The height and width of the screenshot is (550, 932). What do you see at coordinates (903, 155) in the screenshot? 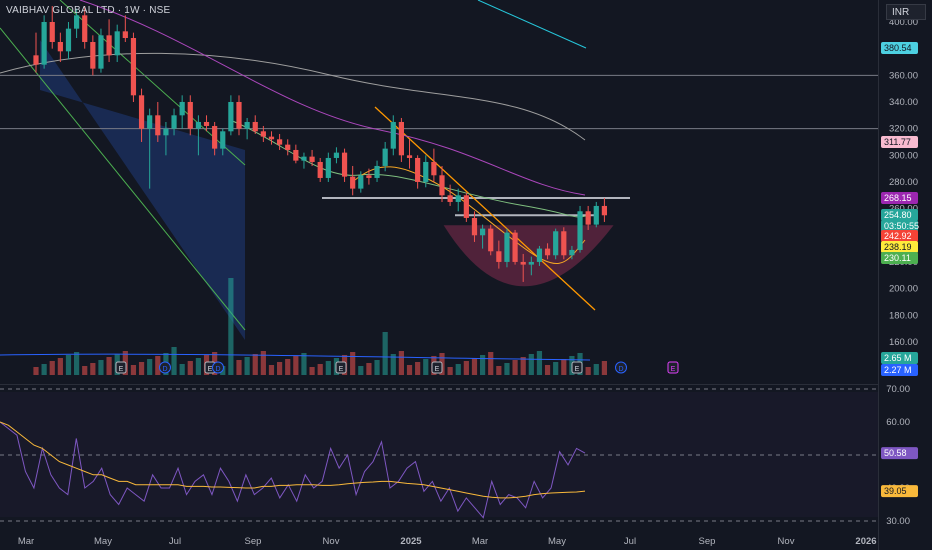
I see `price-tick-label: 300.00` at bounding box center [903, 155].